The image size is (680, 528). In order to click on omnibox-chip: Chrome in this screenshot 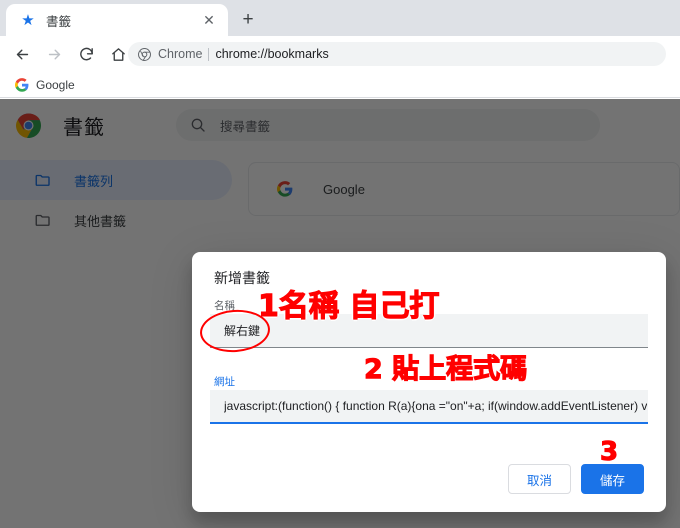, I will do `click(180, 54)`.